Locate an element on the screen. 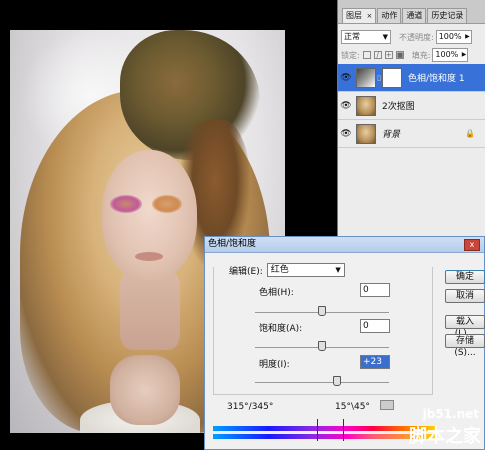 This screenshot has width=485, height=450. cancel-button: 取消 is located at coordinates (465, 296).